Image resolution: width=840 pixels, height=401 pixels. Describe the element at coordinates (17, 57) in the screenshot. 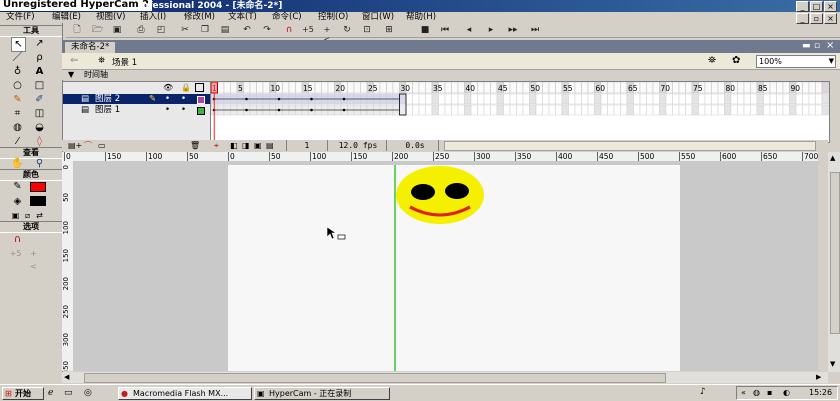

I see `line-tool-icon: ／` at that location.